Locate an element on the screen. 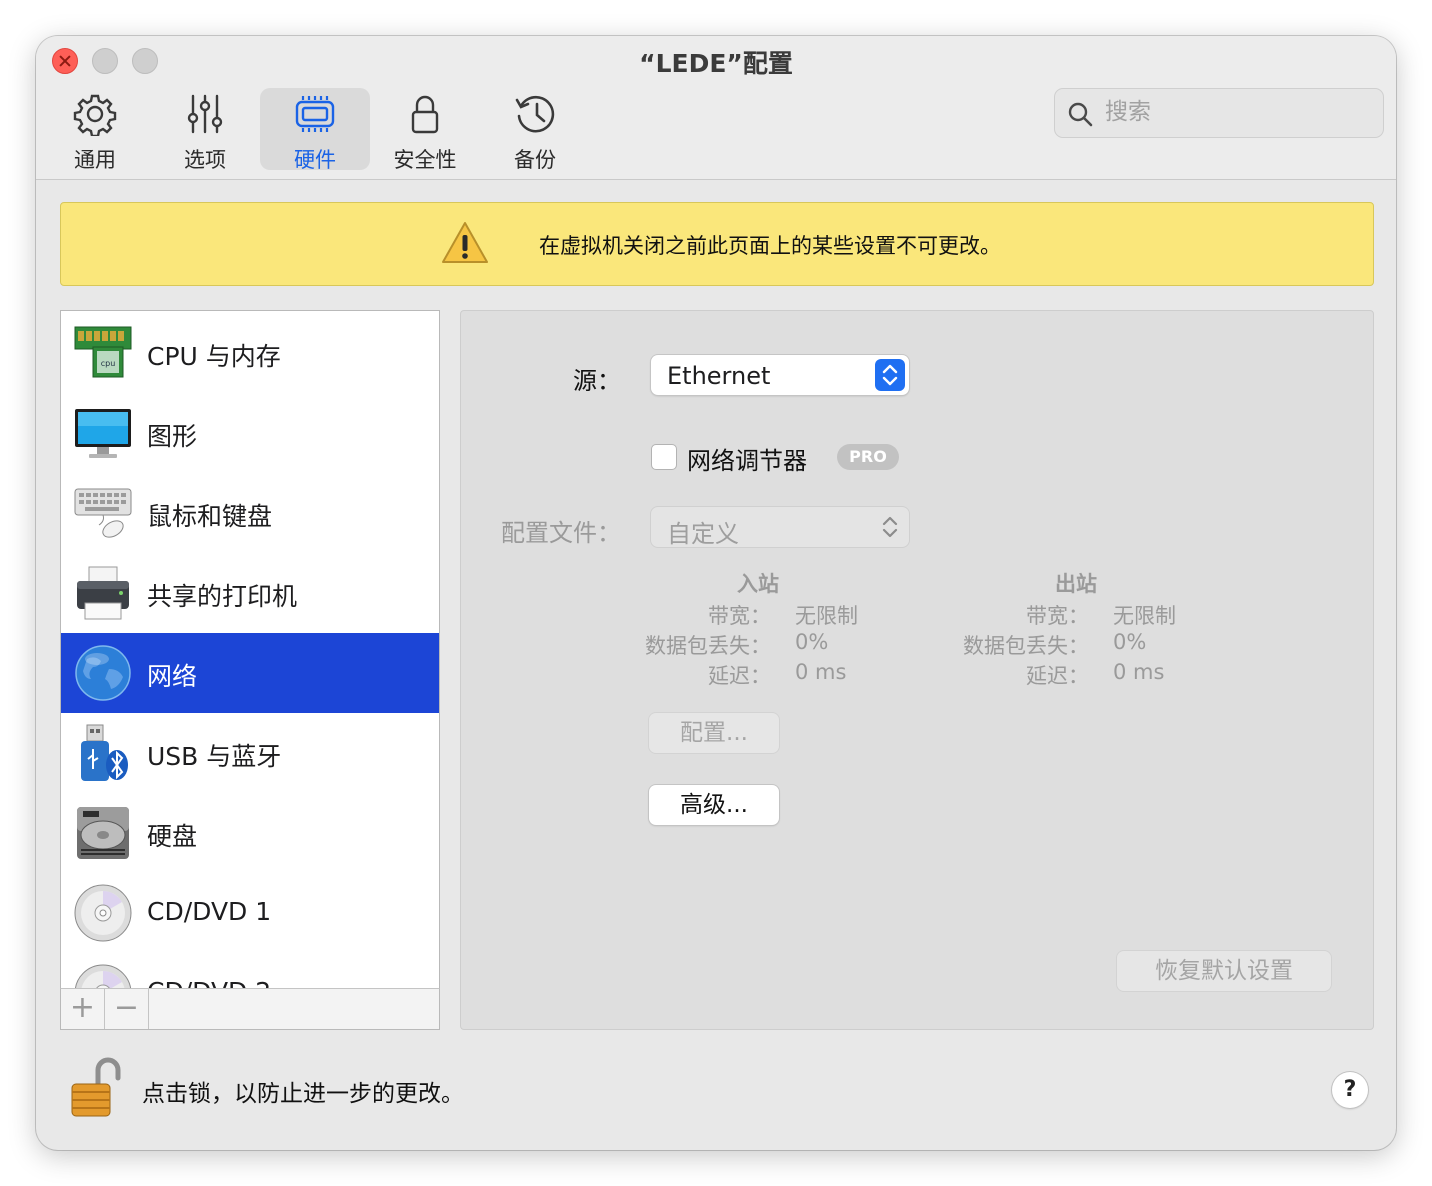 The width and height of the screenshot is (1432, 1186). cpu-memory-icon: cpu is located at coordinates (103, 352).